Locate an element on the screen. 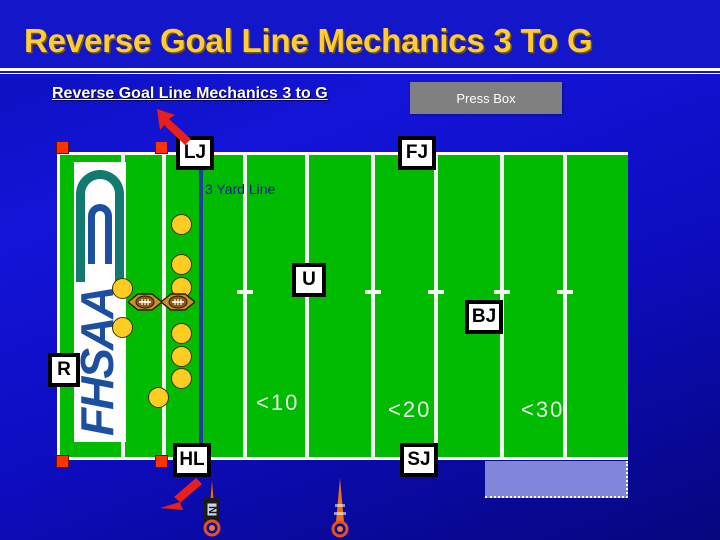 The width and height of the screenshot is (720, 540). yard-line-annotation: 3 Yard Line is located at coordinates (240, 189).